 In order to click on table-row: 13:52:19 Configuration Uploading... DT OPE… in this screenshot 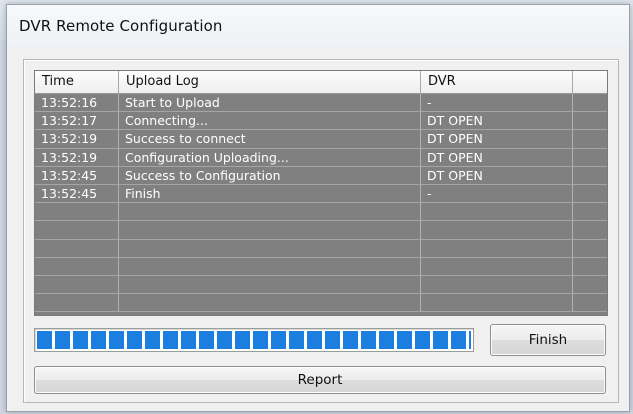, I will do `click(321, 157)`.